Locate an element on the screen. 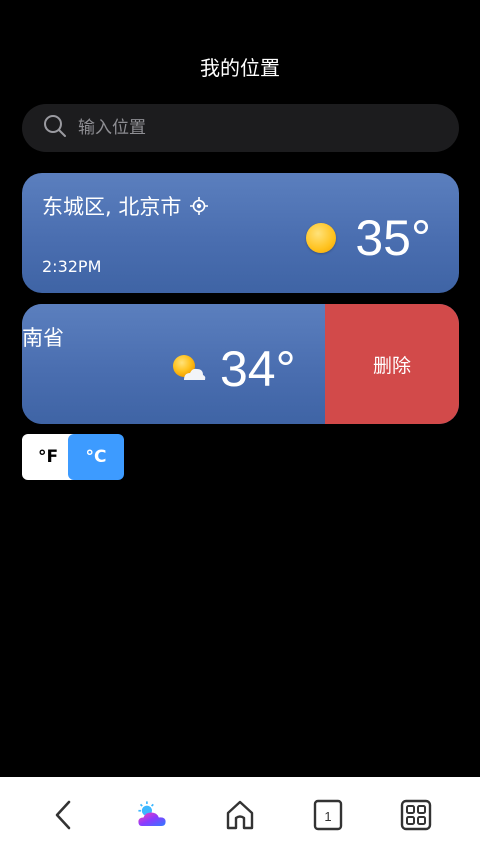 The image size is (480, 853). search-icon is located at coordinates (55, 128).